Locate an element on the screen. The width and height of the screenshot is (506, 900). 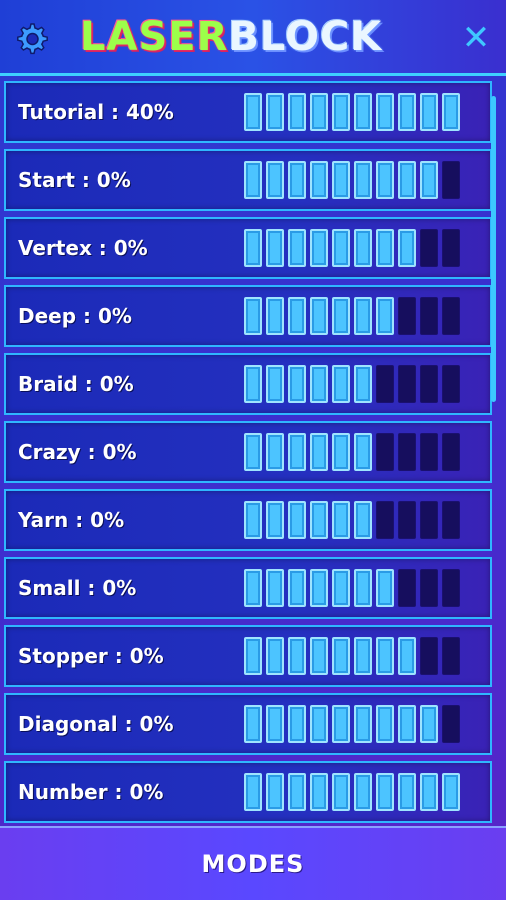
game-title: LASERBLOCK is located at coordinates (255, 37).